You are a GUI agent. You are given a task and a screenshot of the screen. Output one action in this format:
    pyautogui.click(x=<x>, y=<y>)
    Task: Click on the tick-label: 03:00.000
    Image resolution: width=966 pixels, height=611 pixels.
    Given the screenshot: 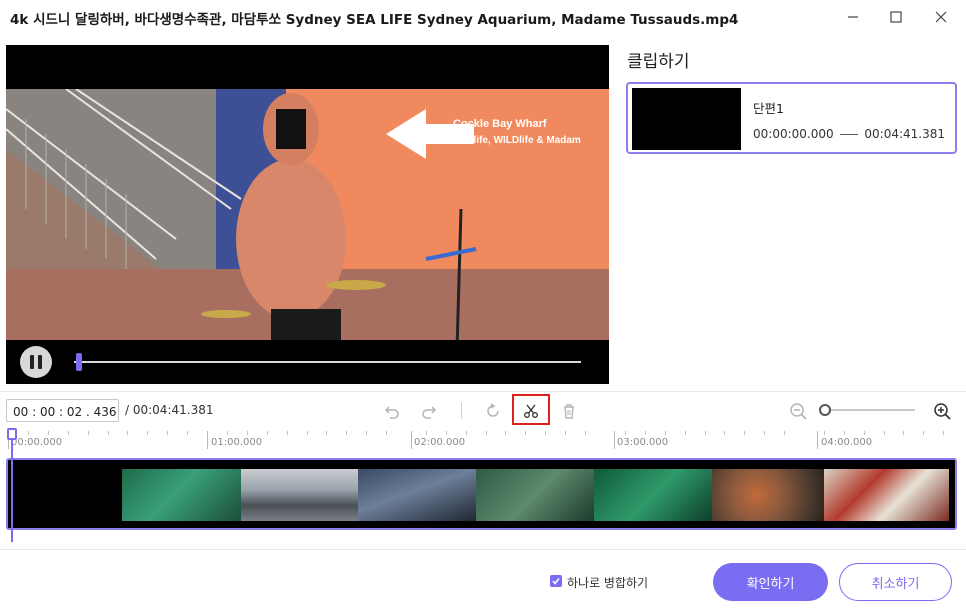 What is the action you would take?
    pyautogui.click(x=643, y=442)
    